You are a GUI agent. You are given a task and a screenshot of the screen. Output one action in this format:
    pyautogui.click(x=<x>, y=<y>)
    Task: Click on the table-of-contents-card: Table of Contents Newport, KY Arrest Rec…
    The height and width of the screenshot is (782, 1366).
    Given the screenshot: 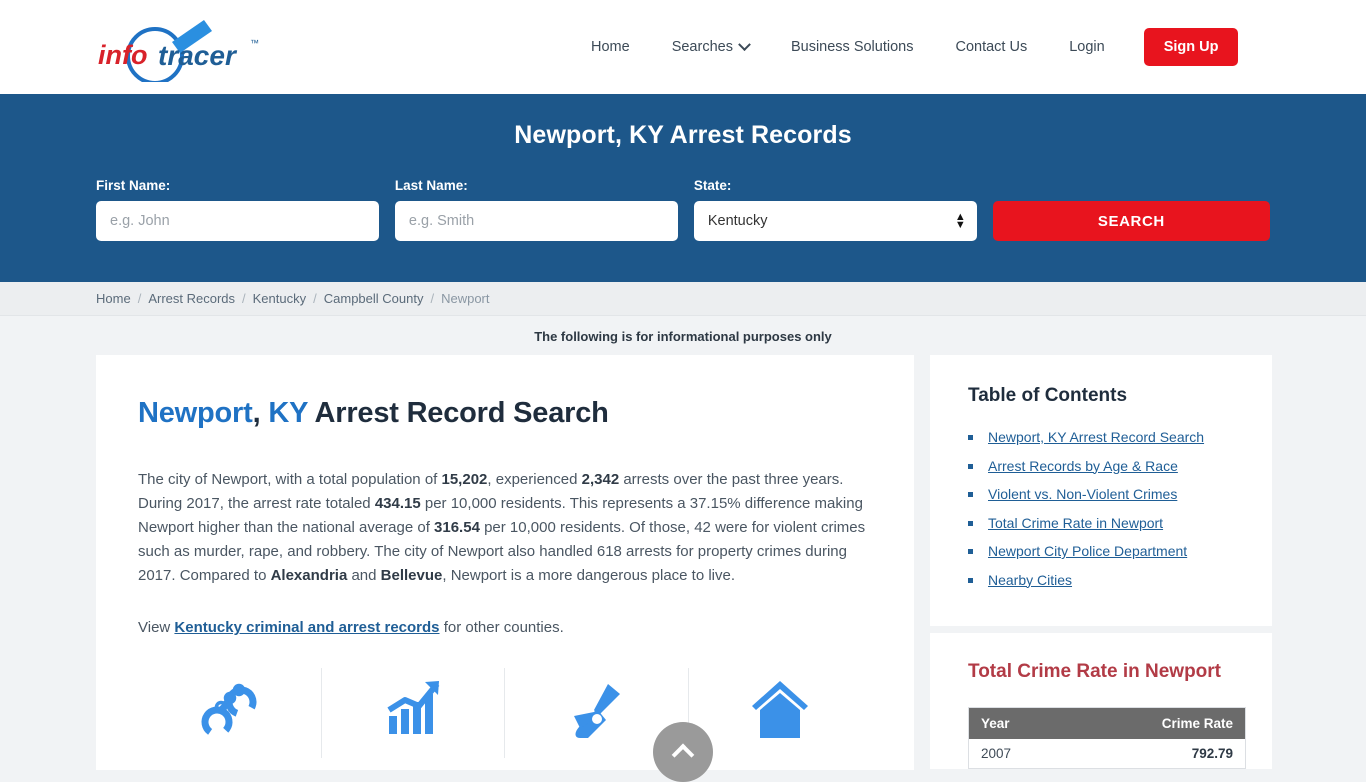 What is the action you would take?
    pyautogui.click(x=1101, y=490)
    